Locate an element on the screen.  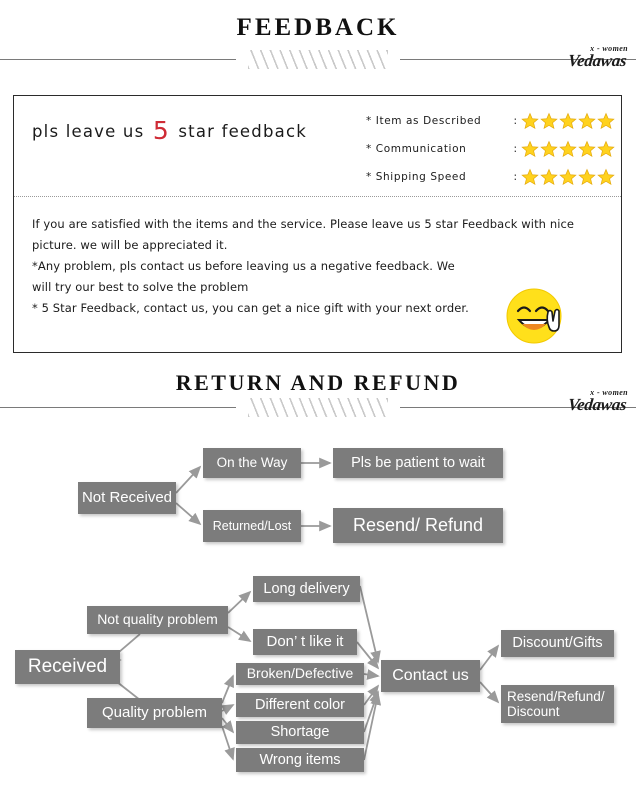
flow-node-not-quality-problem: Not quality problem is located at coordinates (157, 620).